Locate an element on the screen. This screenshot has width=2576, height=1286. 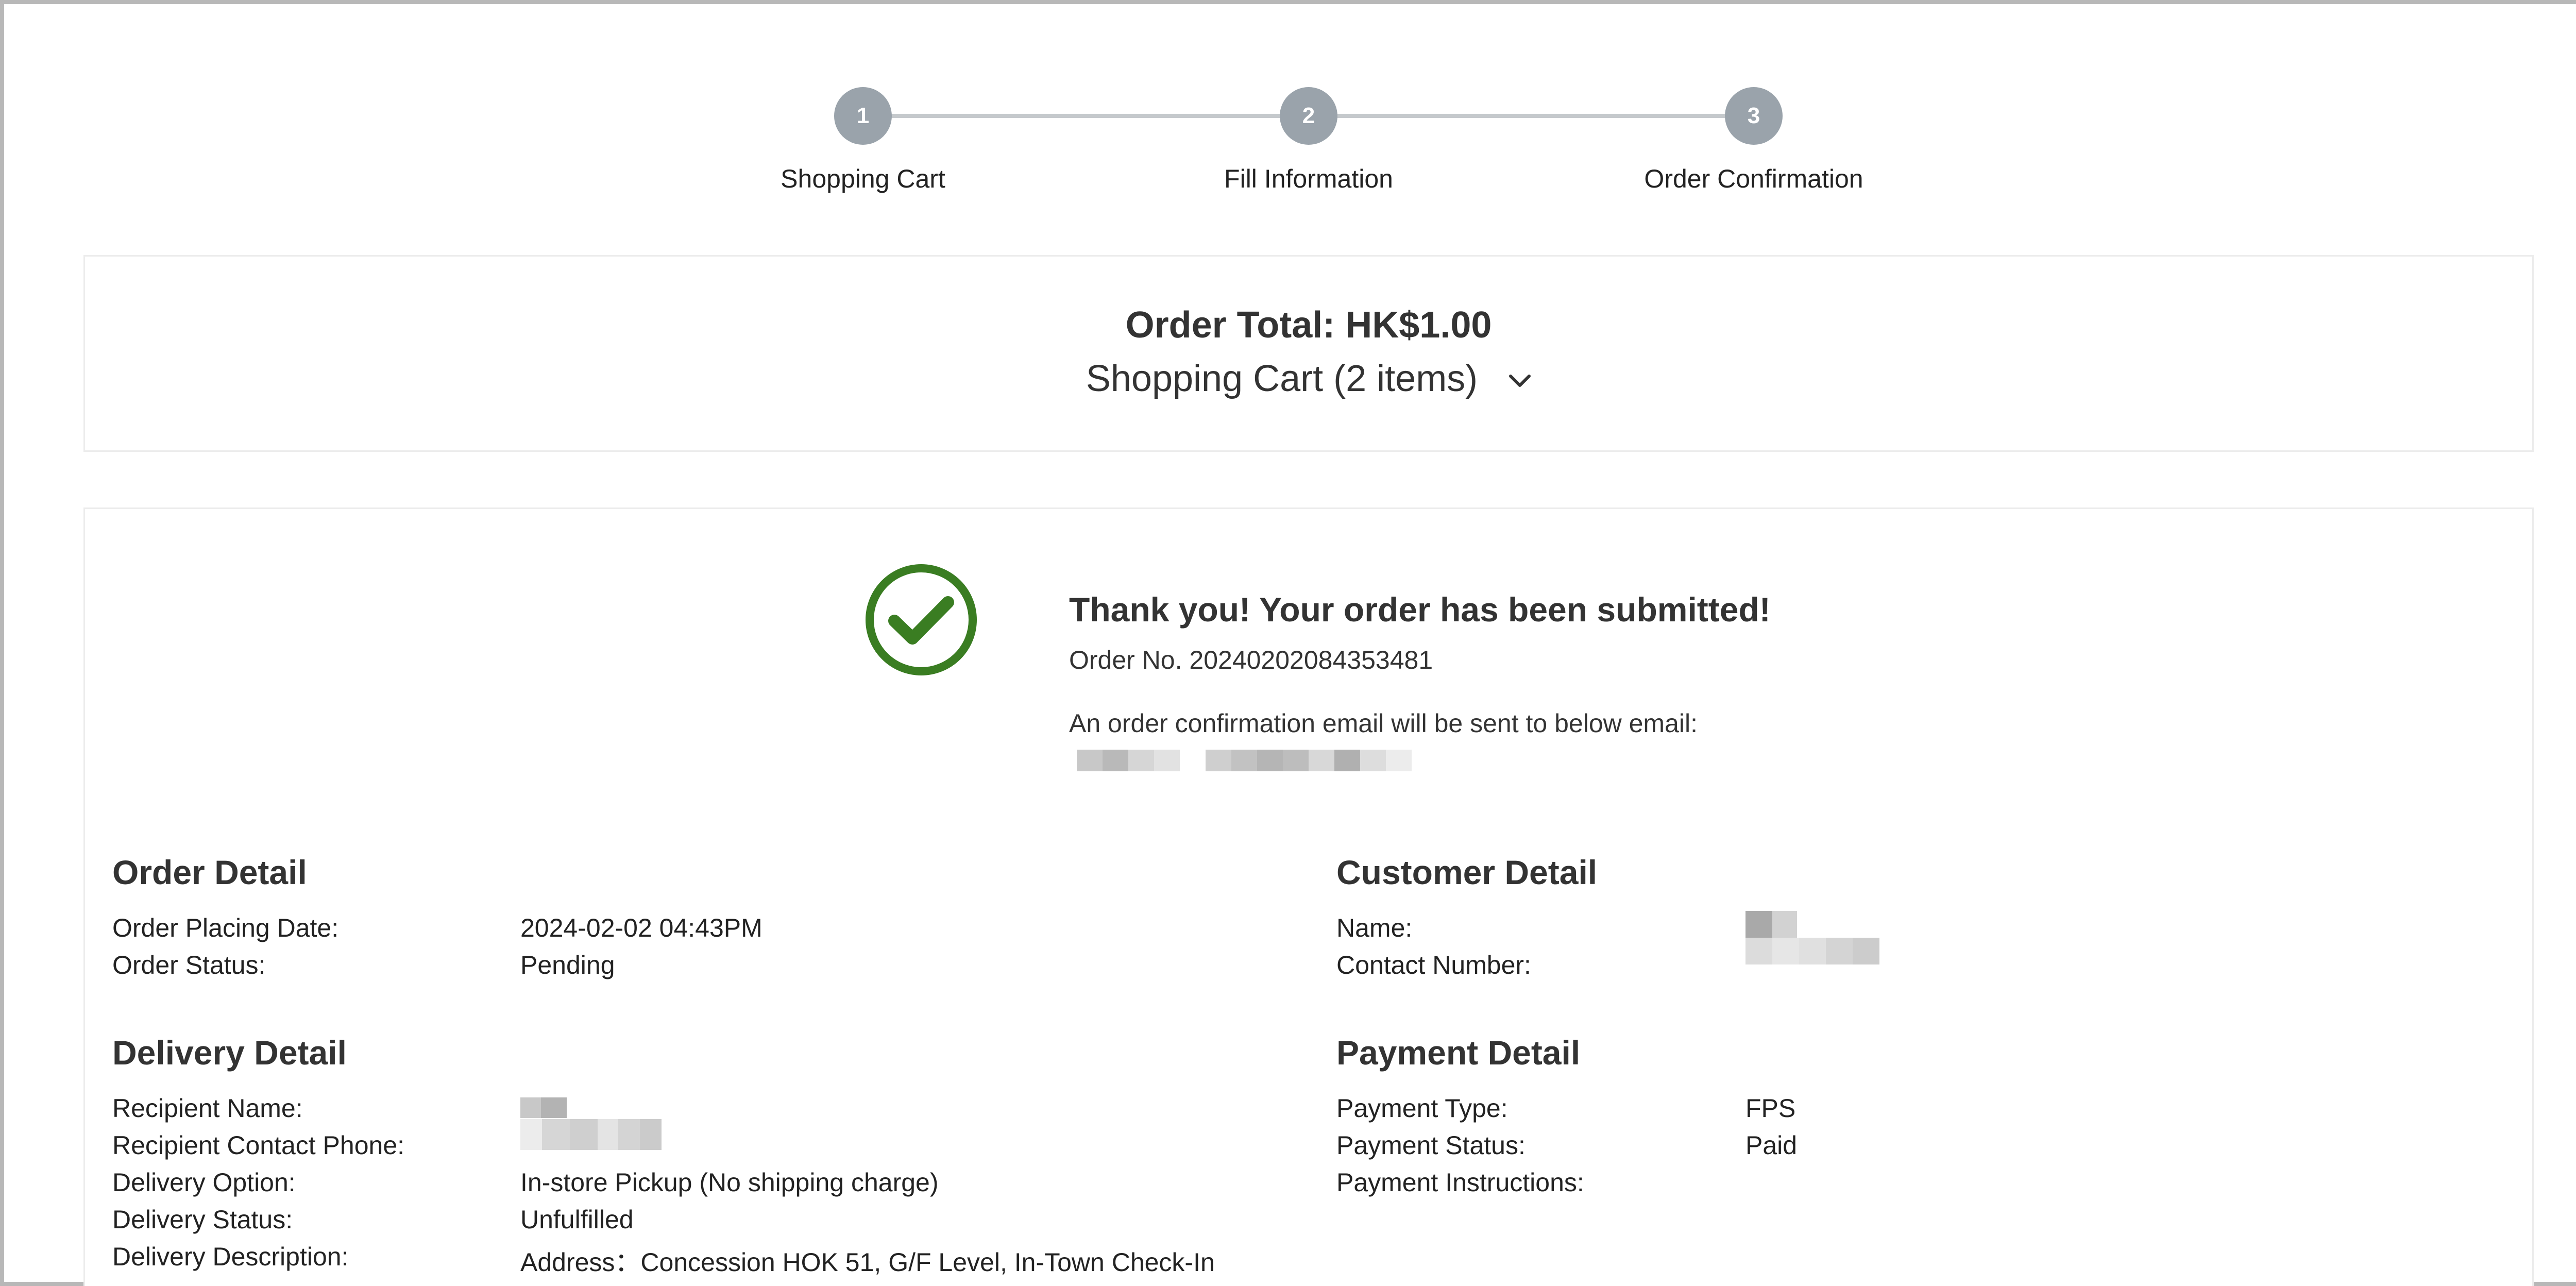
step-3-label: Order Confirmation is located at coordinates (1754, 178).